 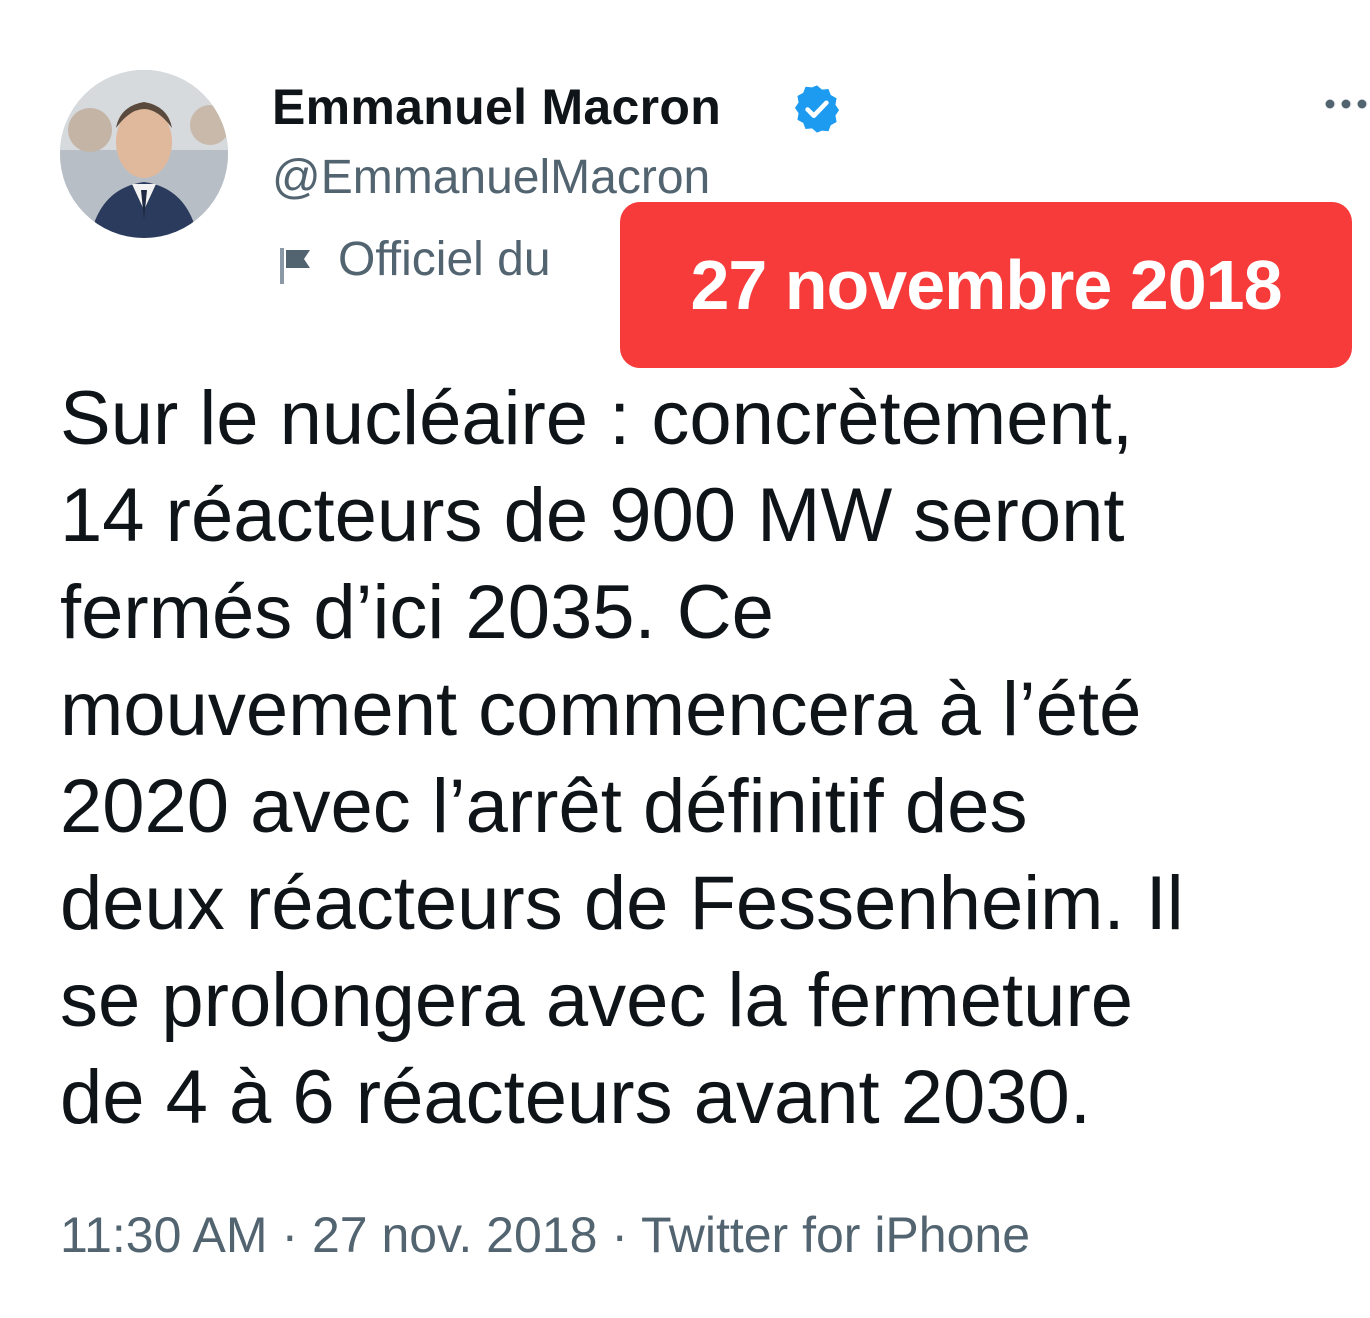 I want to click on avatar-photo, so click(x=144, y=154).